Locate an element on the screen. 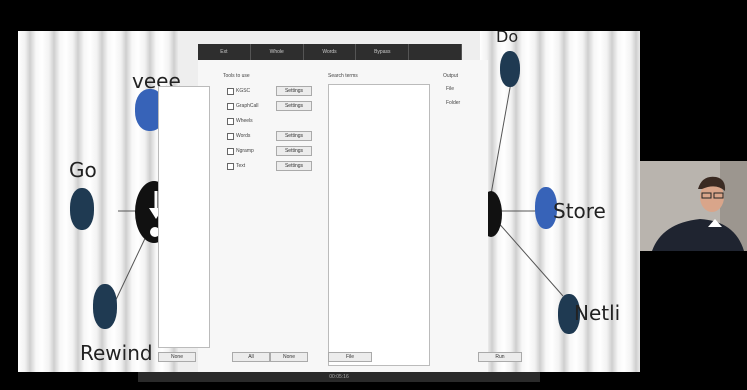 The image size is (747, 390). output-header: Output is located at coordinates (451, 76).